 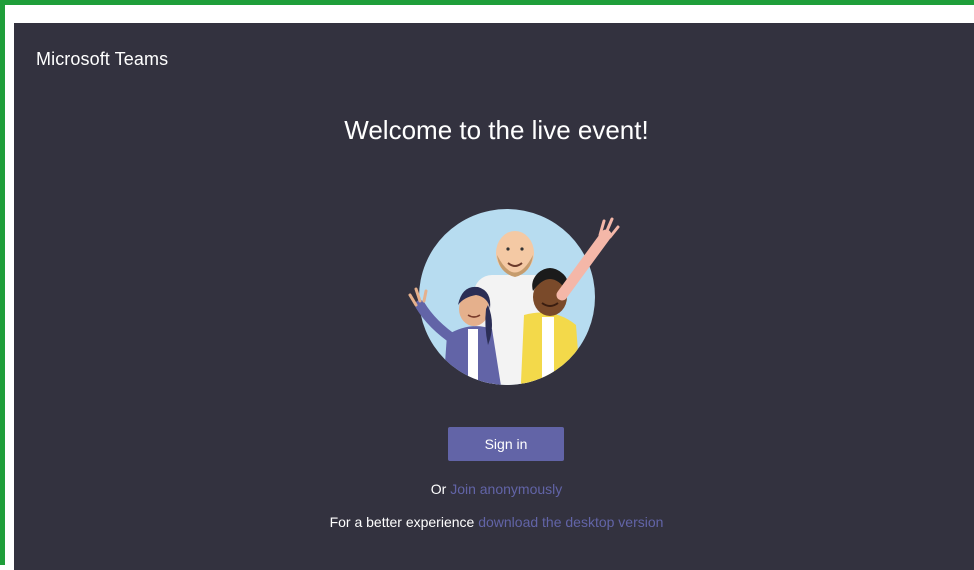 I want to click on welcome-illustration, so click(x=514, y=297).